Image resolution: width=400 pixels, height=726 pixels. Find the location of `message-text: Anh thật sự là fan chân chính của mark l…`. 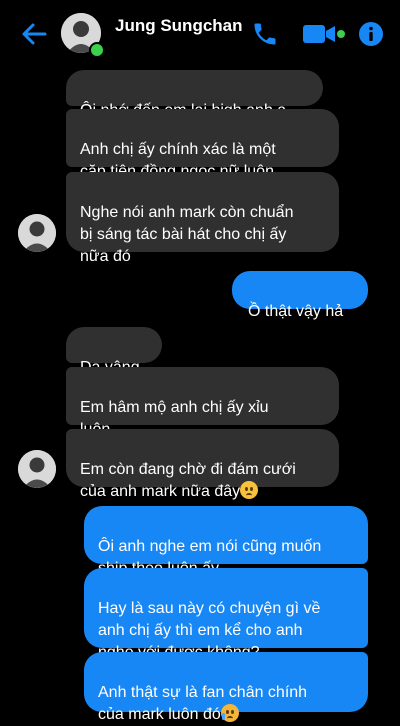

message-text: Anh thật sự là fan chân chính của mark l… is located at coordinates (203, 703).